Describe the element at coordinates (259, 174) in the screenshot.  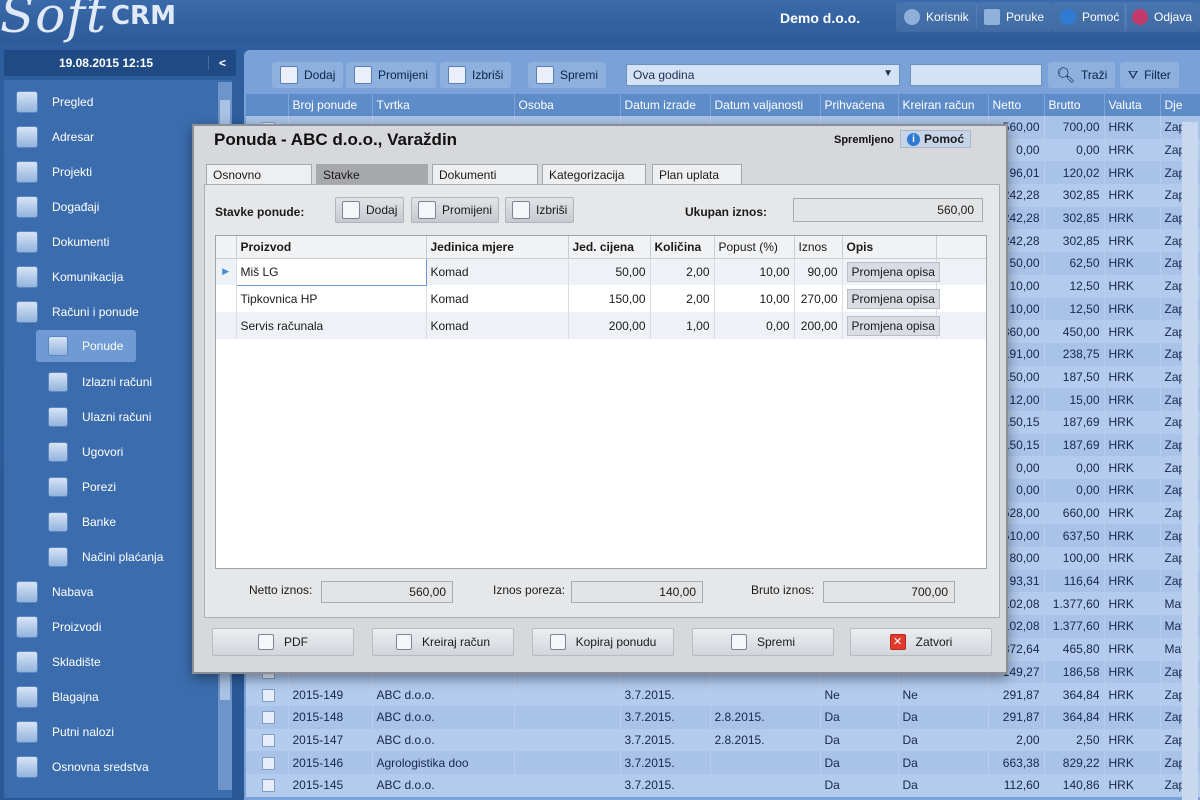
I see `tab-osnovno: Osnovno` at that location.